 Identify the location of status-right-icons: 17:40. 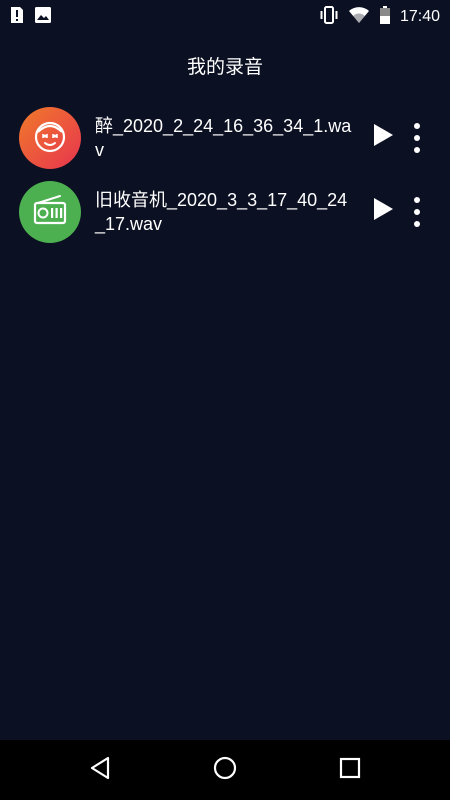
(379, 17).